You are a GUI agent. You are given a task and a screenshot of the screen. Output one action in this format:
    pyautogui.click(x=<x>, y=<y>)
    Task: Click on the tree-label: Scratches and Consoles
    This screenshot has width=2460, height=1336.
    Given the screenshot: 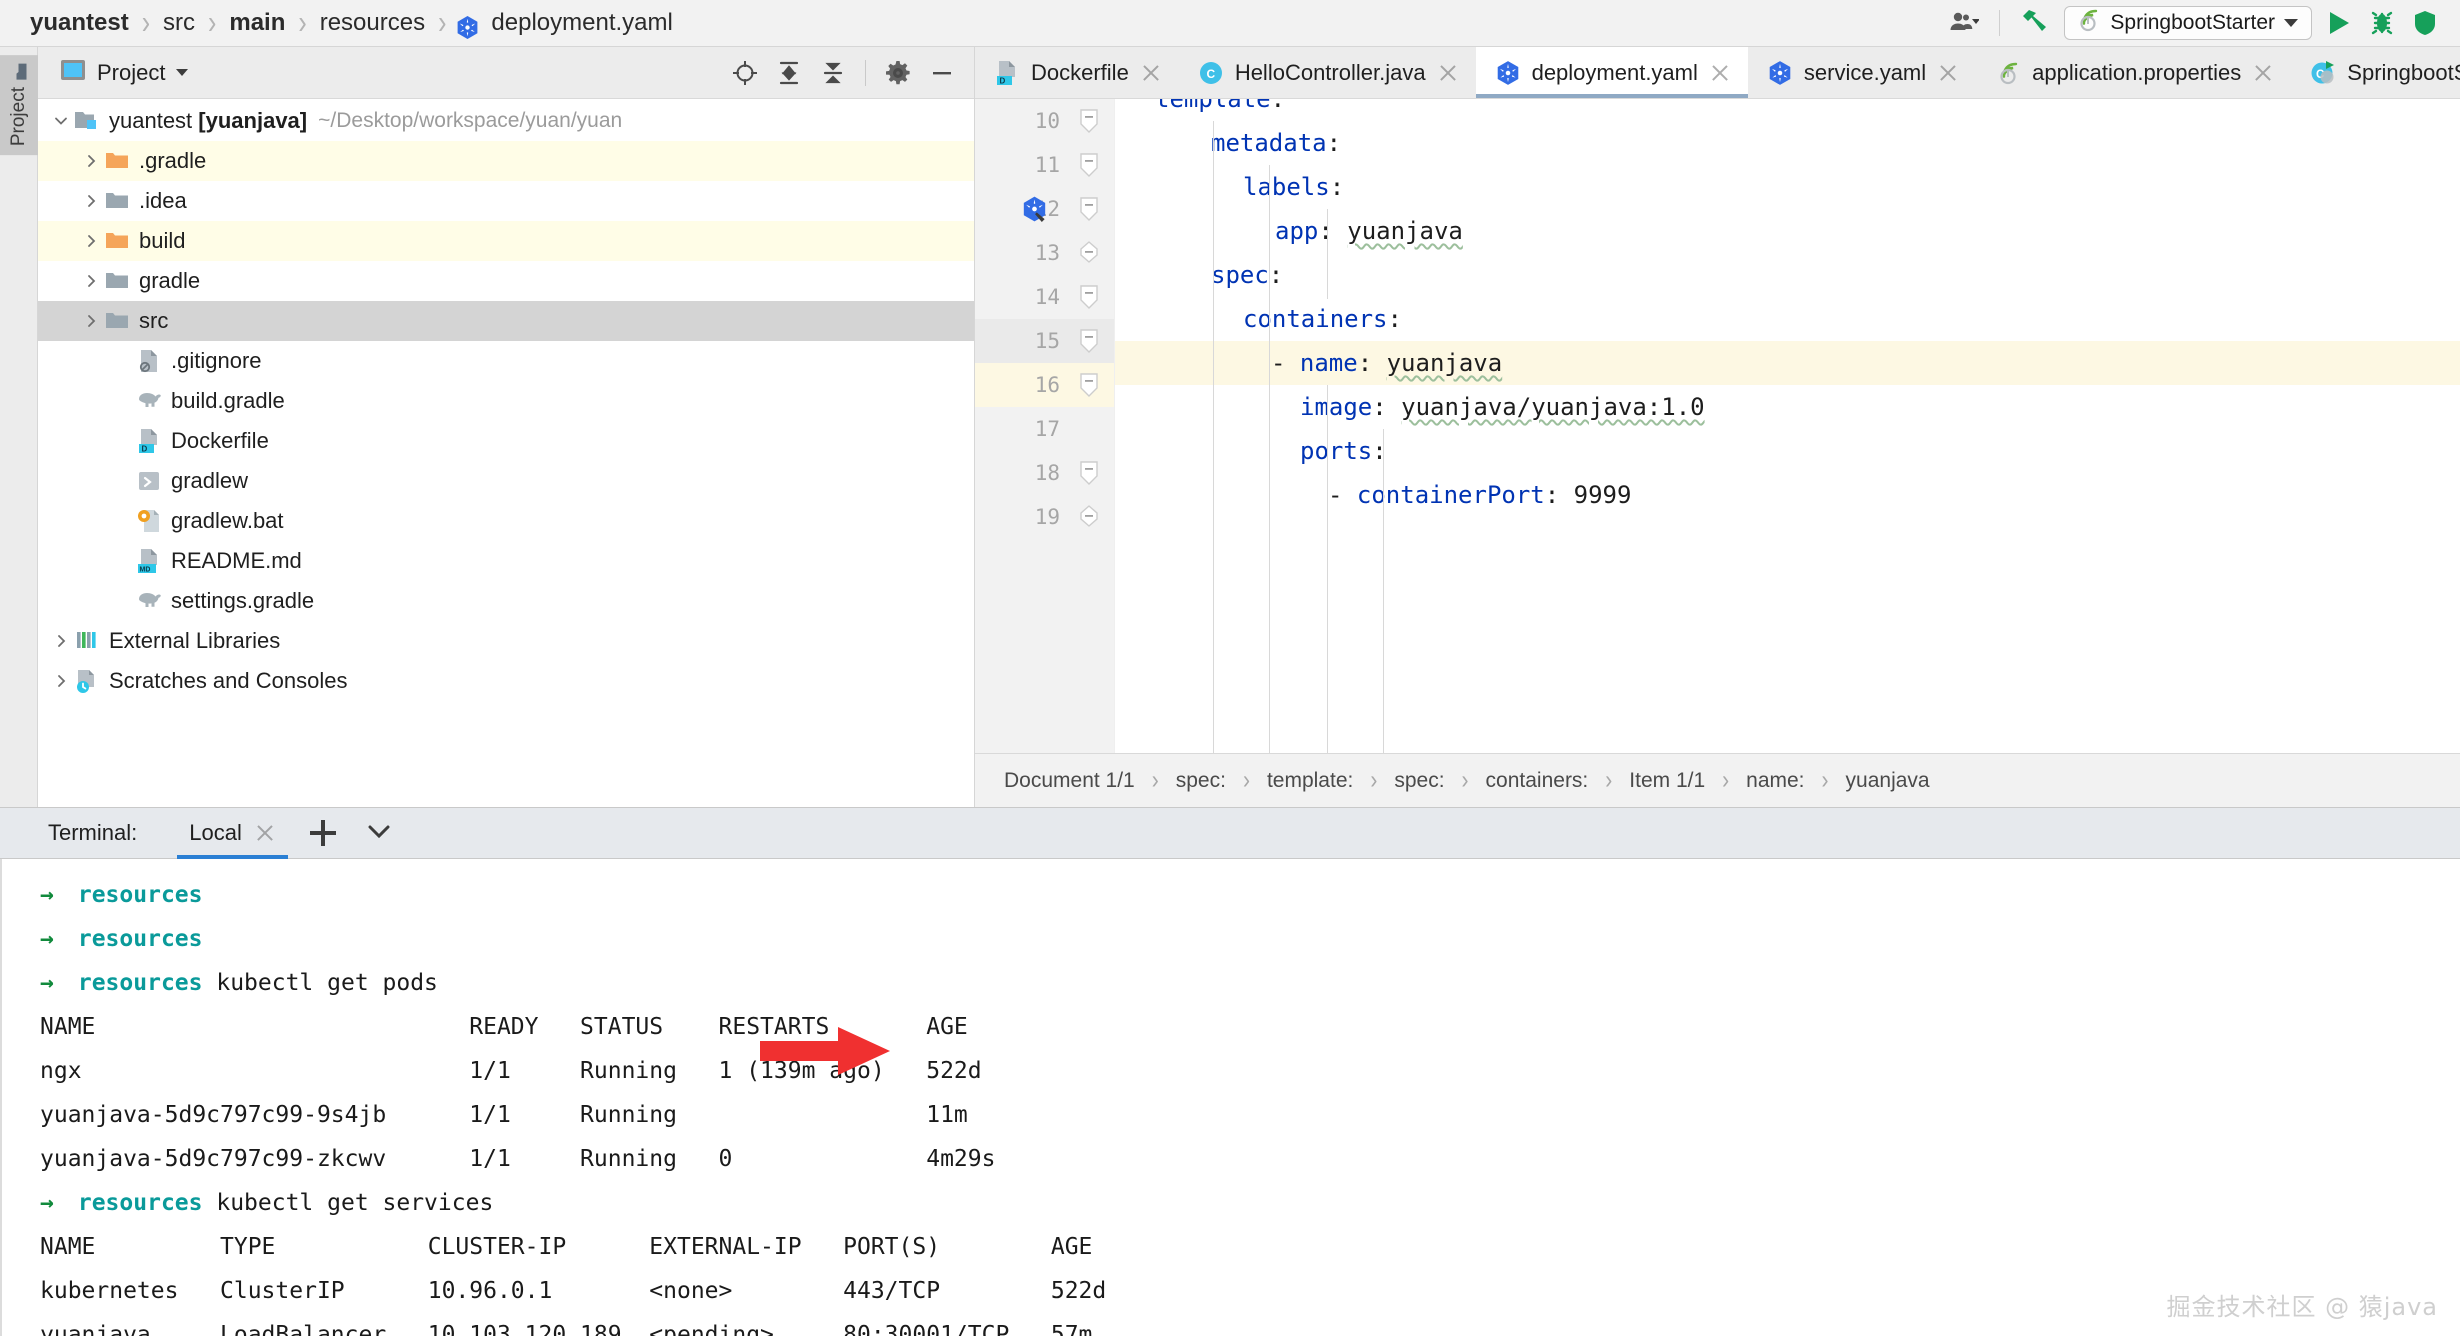 What is the action you would take?
    pyautogui.click(x=228, y=680)
    